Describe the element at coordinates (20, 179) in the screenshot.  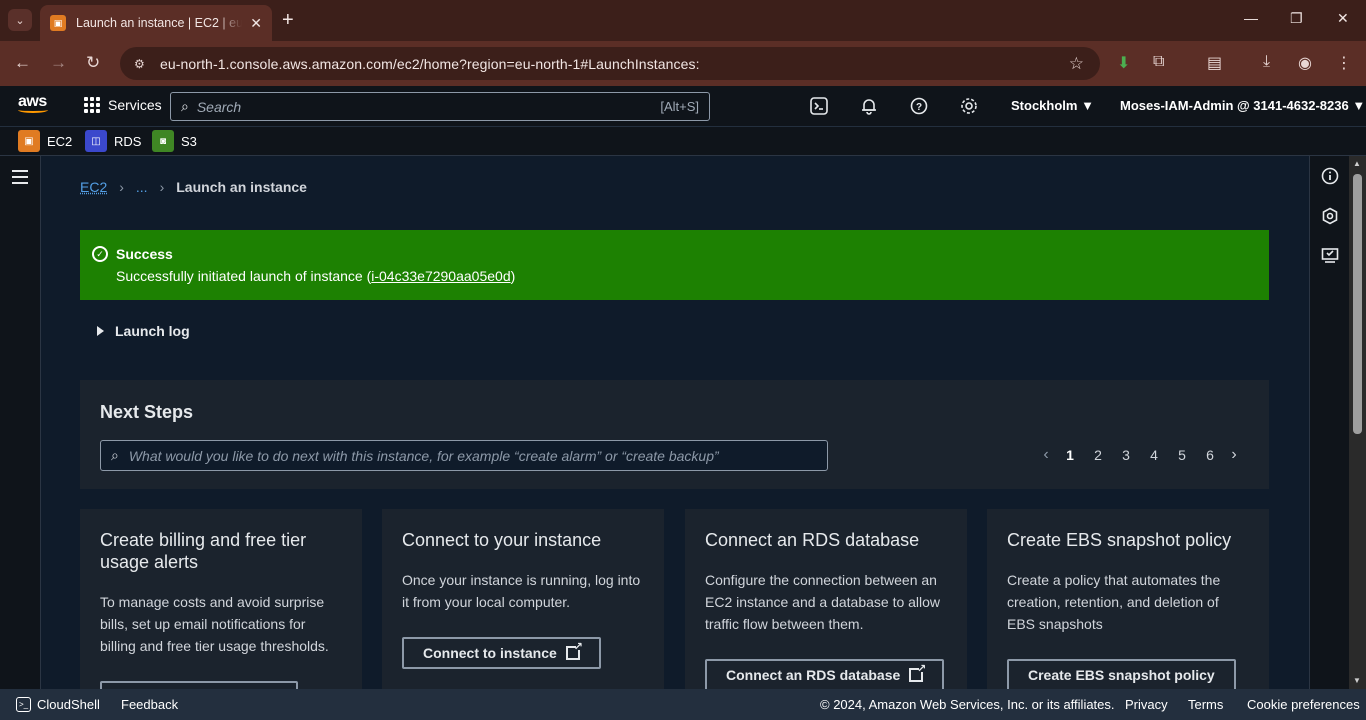
I see `menu-hamburger-icon` at that location.